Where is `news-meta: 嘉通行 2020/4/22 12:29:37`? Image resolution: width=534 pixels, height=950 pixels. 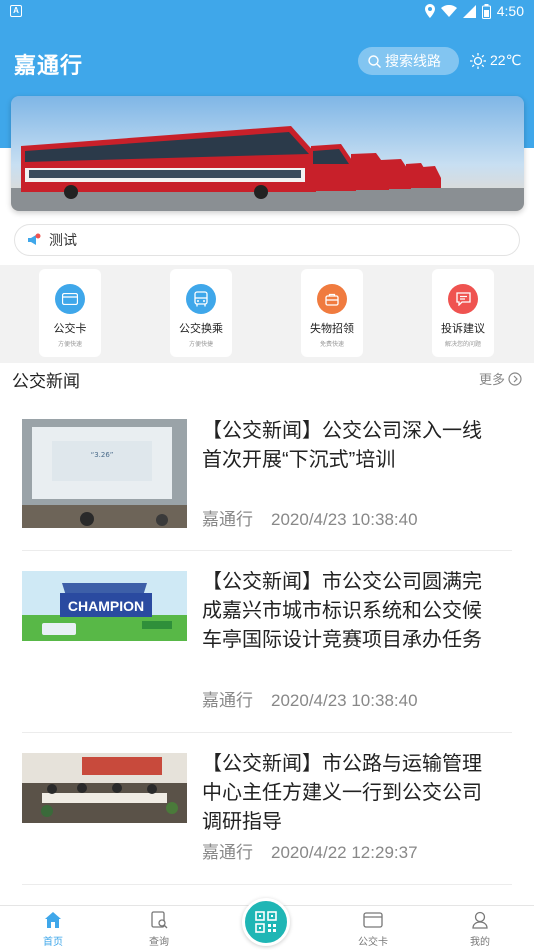
news-meta: 嘉通行 2020/4/22 12:29:37 is located at coordinates (310, 850).